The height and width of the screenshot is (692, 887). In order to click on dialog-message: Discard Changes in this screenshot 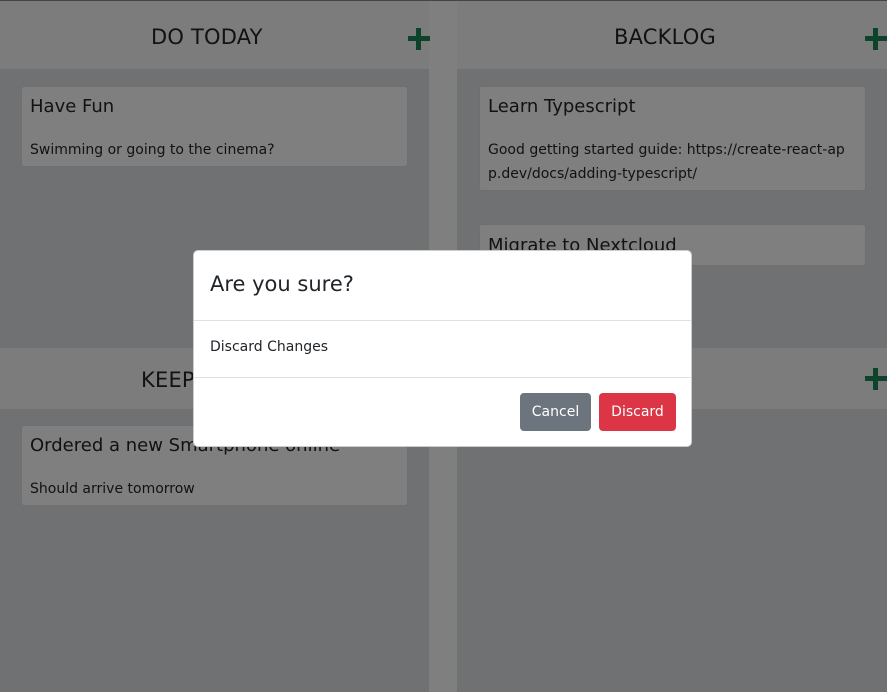, I will do `click(269, 347)`.